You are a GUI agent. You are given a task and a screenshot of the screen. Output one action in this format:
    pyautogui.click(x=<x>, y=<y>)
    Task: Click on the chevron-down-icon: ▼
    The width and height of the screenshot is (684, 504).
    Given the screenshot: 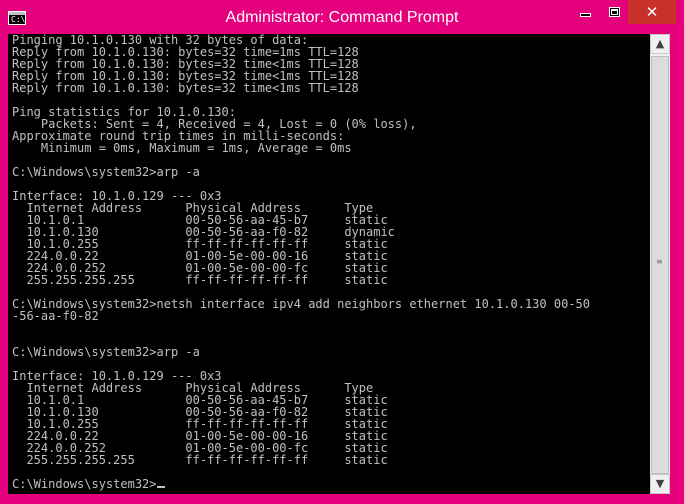 What is the action you would take?
    pyautogui.click(x=660, y=483)
    